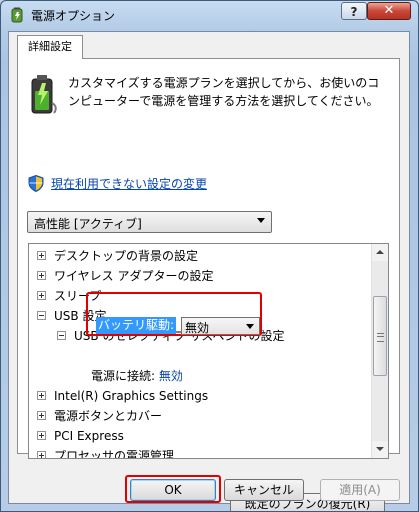 This screenshot has width=419, height=512. I want to click on plugged-in-setting: 電源に接続: 無効, so click(137, 376).